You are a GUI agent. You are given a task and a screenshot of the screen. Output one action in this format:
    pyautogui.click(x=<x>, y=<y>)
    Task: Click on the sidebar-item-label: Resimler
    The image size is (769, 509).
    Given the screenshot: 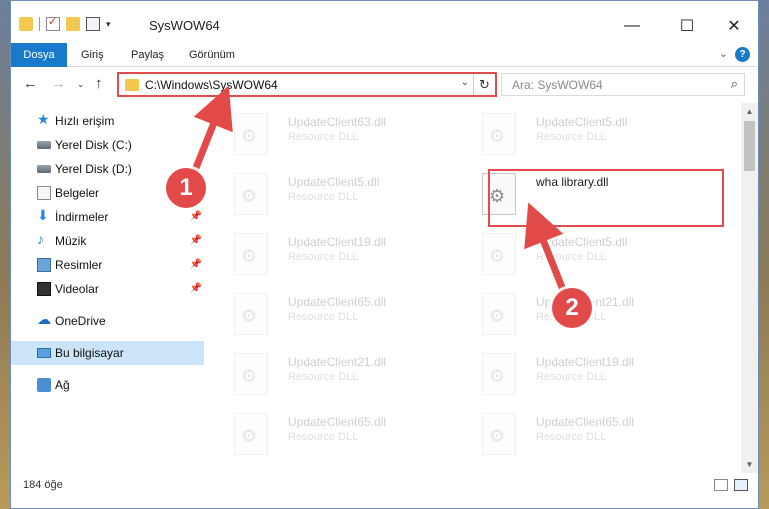 What is the action you would take?
    pyautogui.click(x=79, y=265)
    